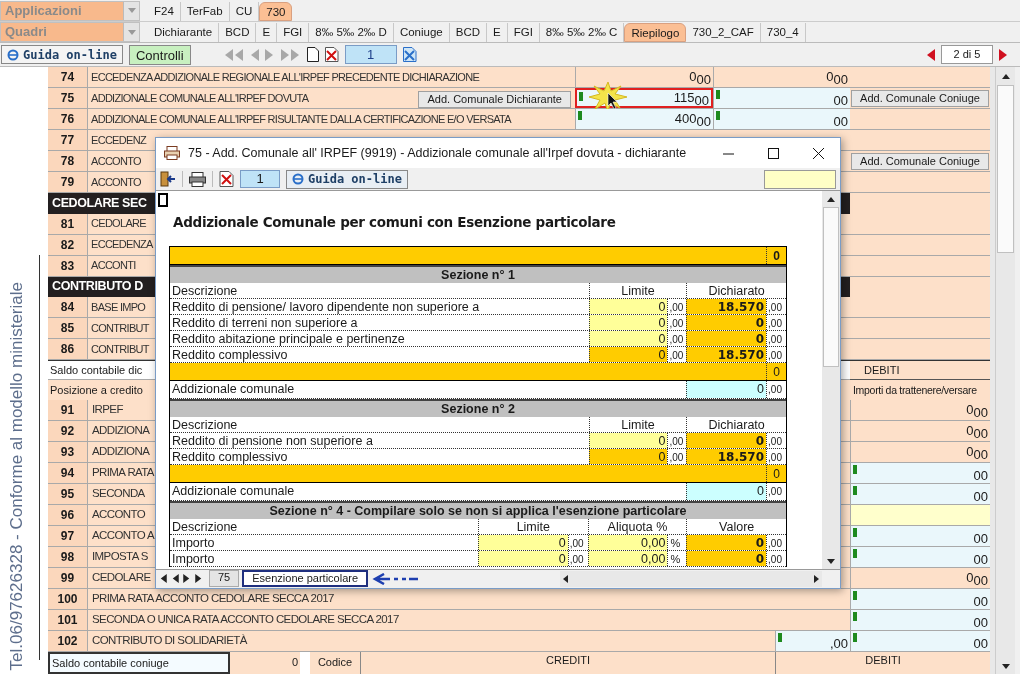 Image resolution: width=1020 pixels, height=674 pixels. What do you see at coordinates (16, 475) in the screenshot?
I see `side-note: Tel.06/97626328 - Conforme al modello ministeriale` at bounding box center [16, 475].